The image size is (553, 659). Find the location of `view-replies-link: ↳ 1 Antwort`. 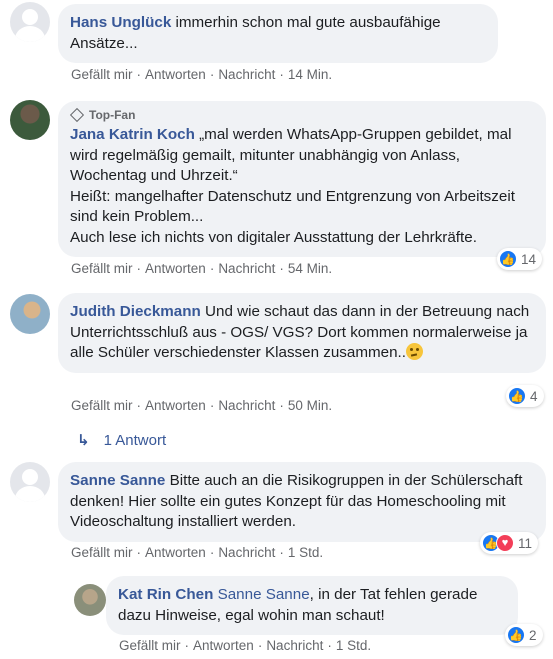

view-replies-link: ↳ 1 Antwort is located at coordinates (122, 440).